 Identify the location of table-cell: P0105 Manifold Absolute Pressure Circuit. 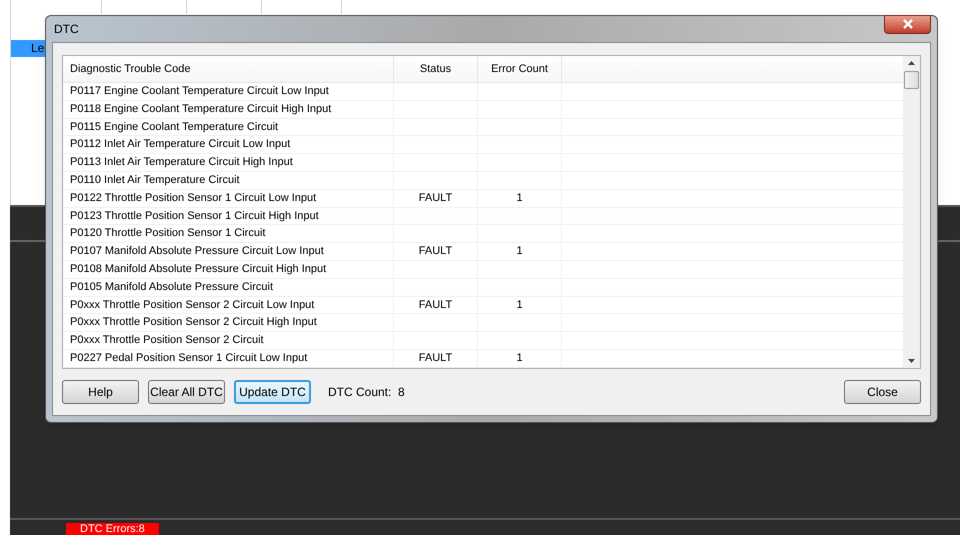
(171, 286).